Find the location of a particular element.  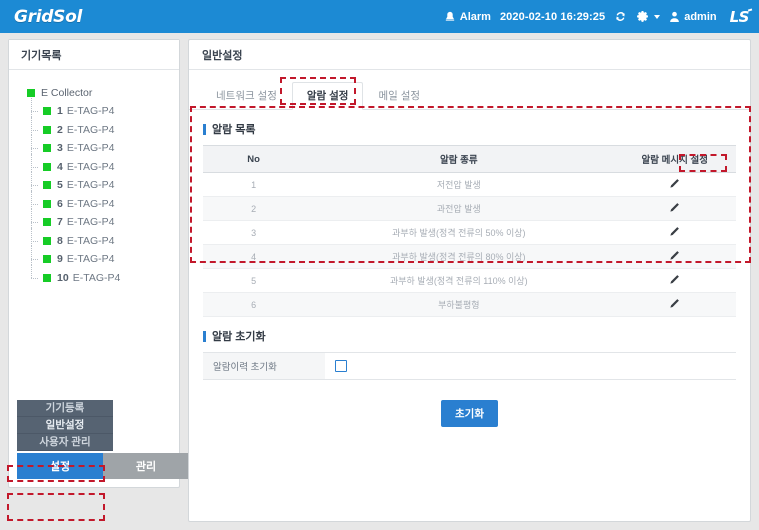

table-row: 6 부하불평형 is located at coordinates (469, 304).